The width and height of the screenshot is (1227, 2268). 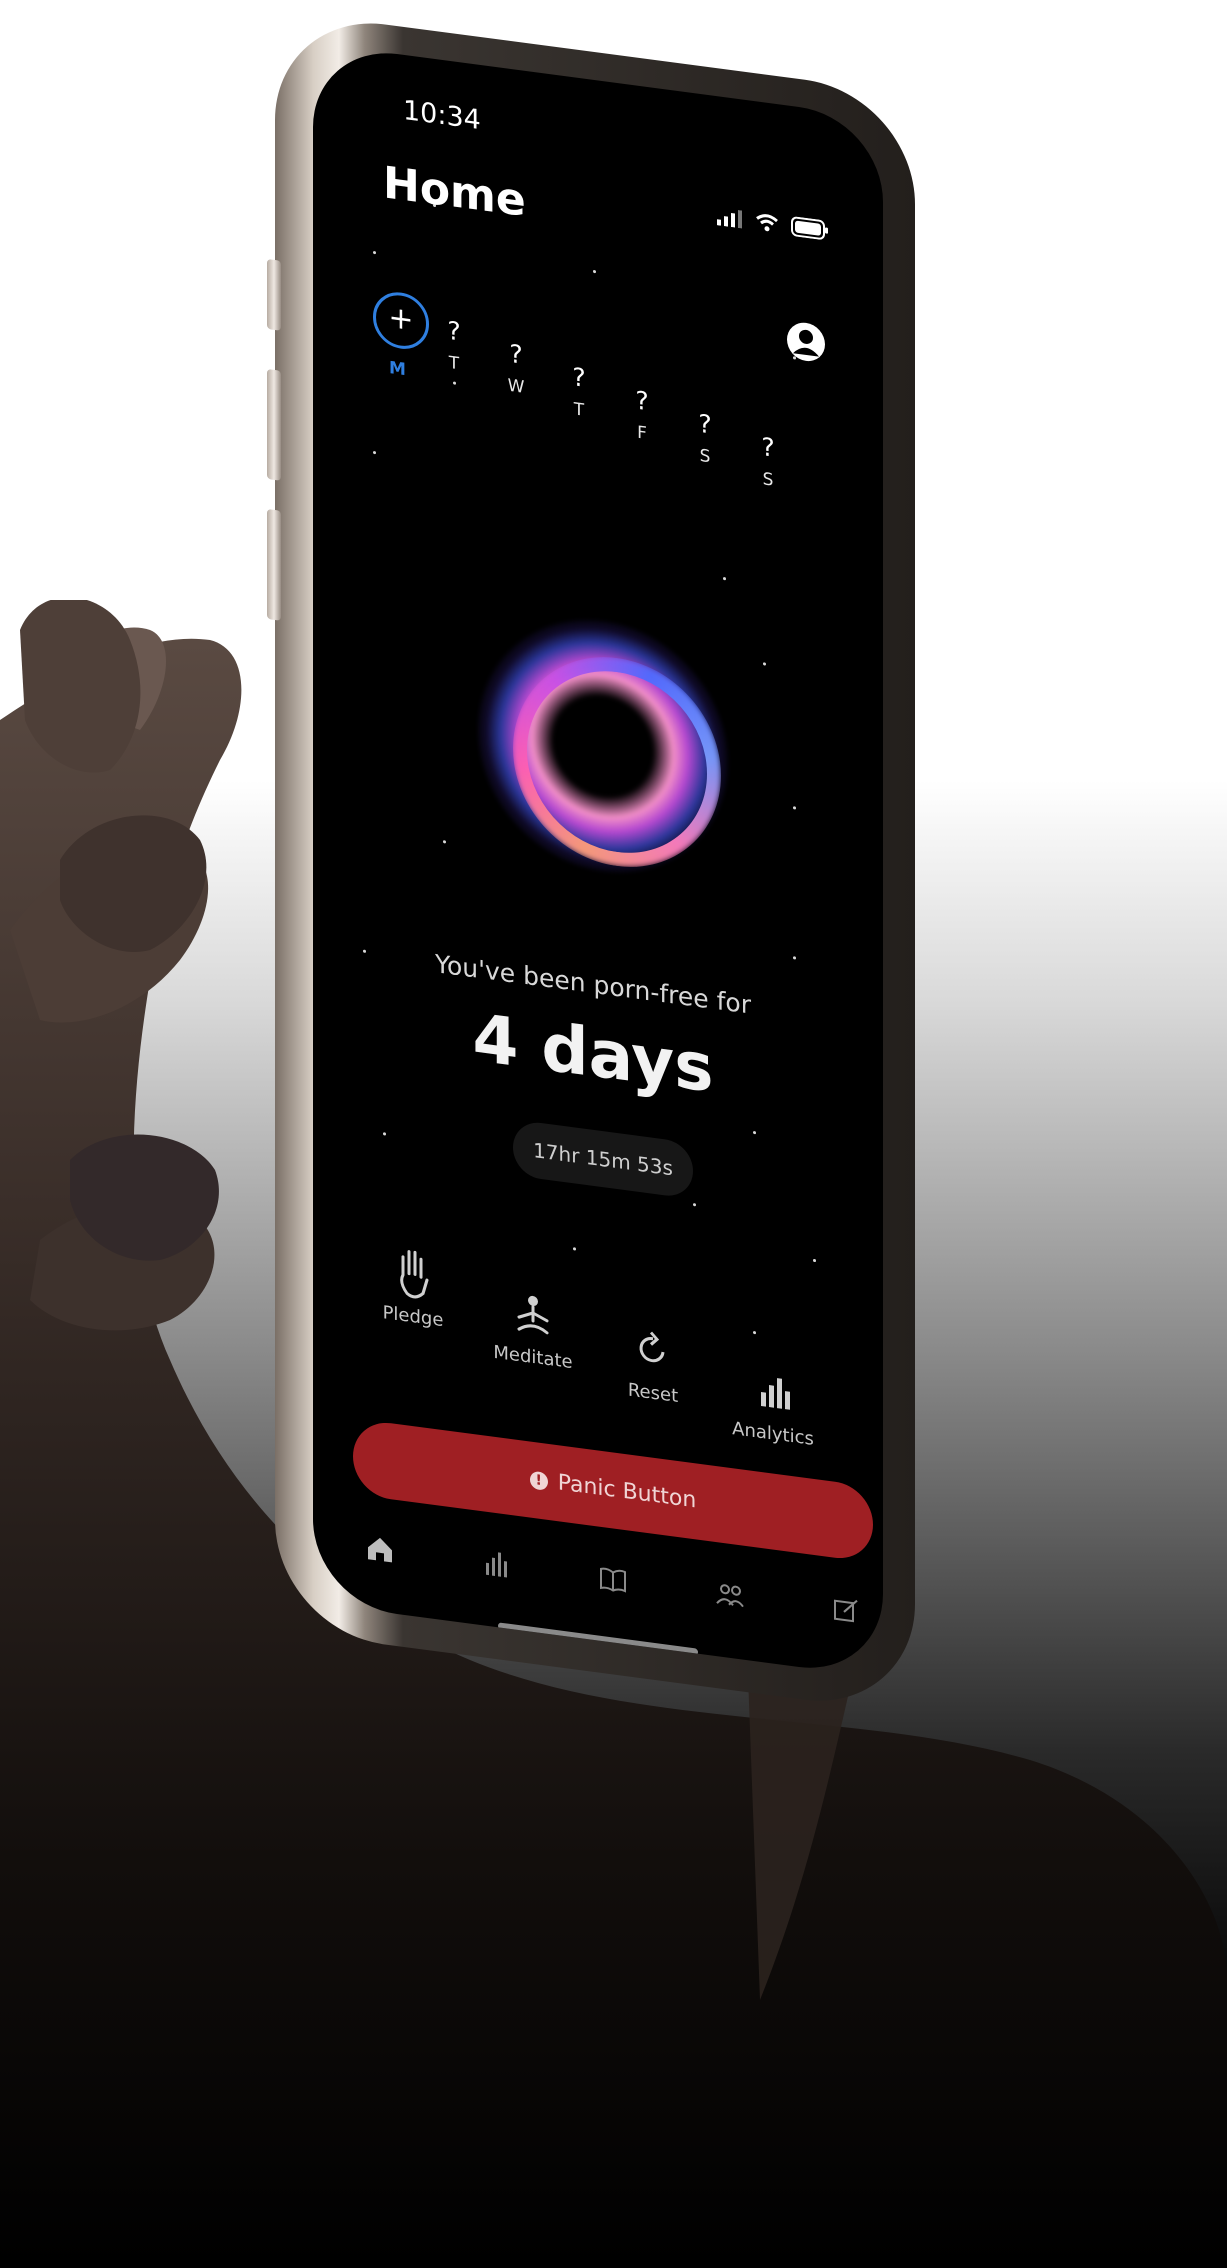 I want to click on day-item: ? W, so click(x=516, y=368).